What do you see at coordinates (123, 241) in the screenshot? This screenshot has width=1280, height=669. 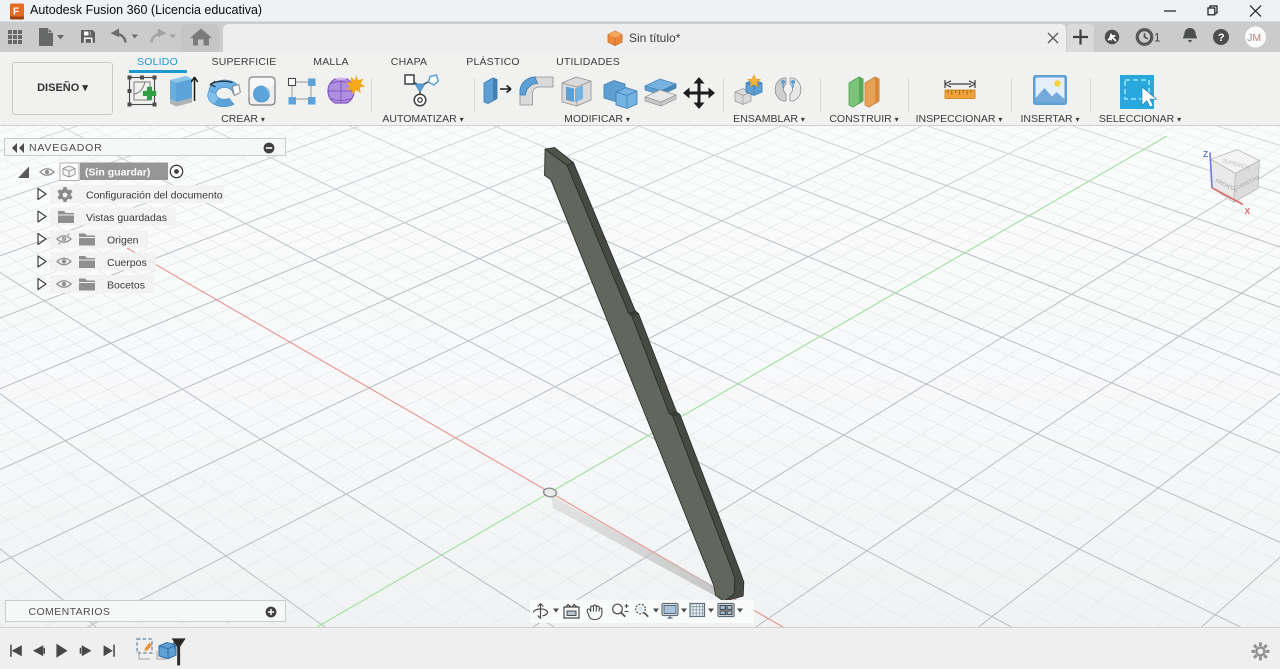 I see `svg-text: Origen` at bounding box center [123, 241].